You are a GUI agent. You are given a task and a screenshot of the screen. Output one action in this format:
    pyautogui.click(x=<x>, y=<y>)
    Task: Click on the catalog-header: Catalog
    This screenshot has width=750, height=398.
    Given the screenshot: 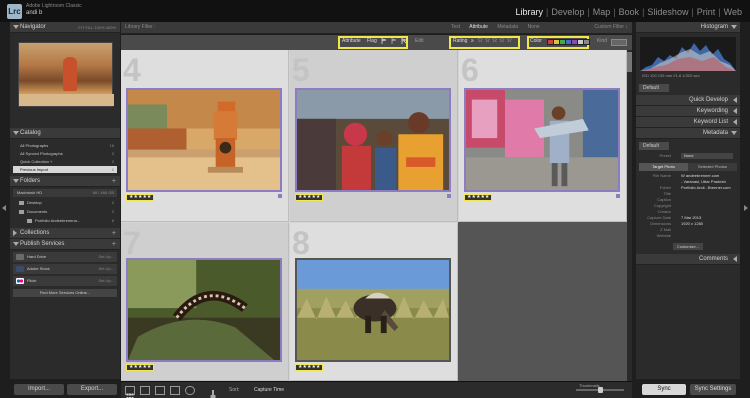 What is the action you would take?
    pyautogui.click(x=65, y=133)
    